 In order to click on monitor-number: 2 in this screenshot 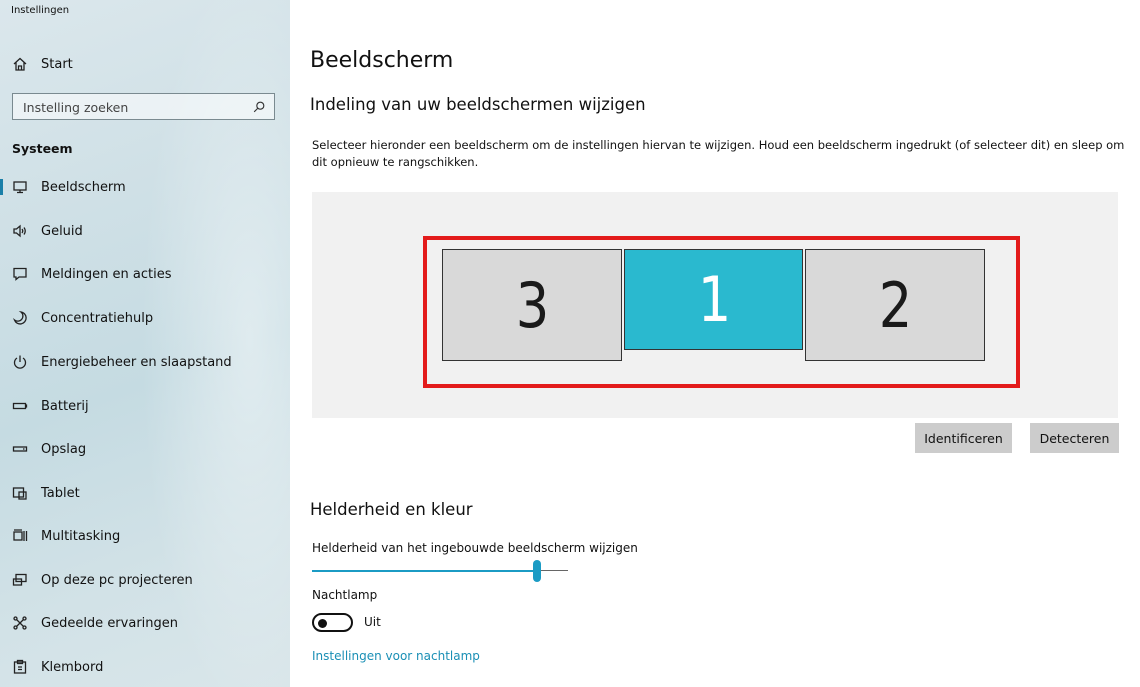, I will do `click(896, 305)`.